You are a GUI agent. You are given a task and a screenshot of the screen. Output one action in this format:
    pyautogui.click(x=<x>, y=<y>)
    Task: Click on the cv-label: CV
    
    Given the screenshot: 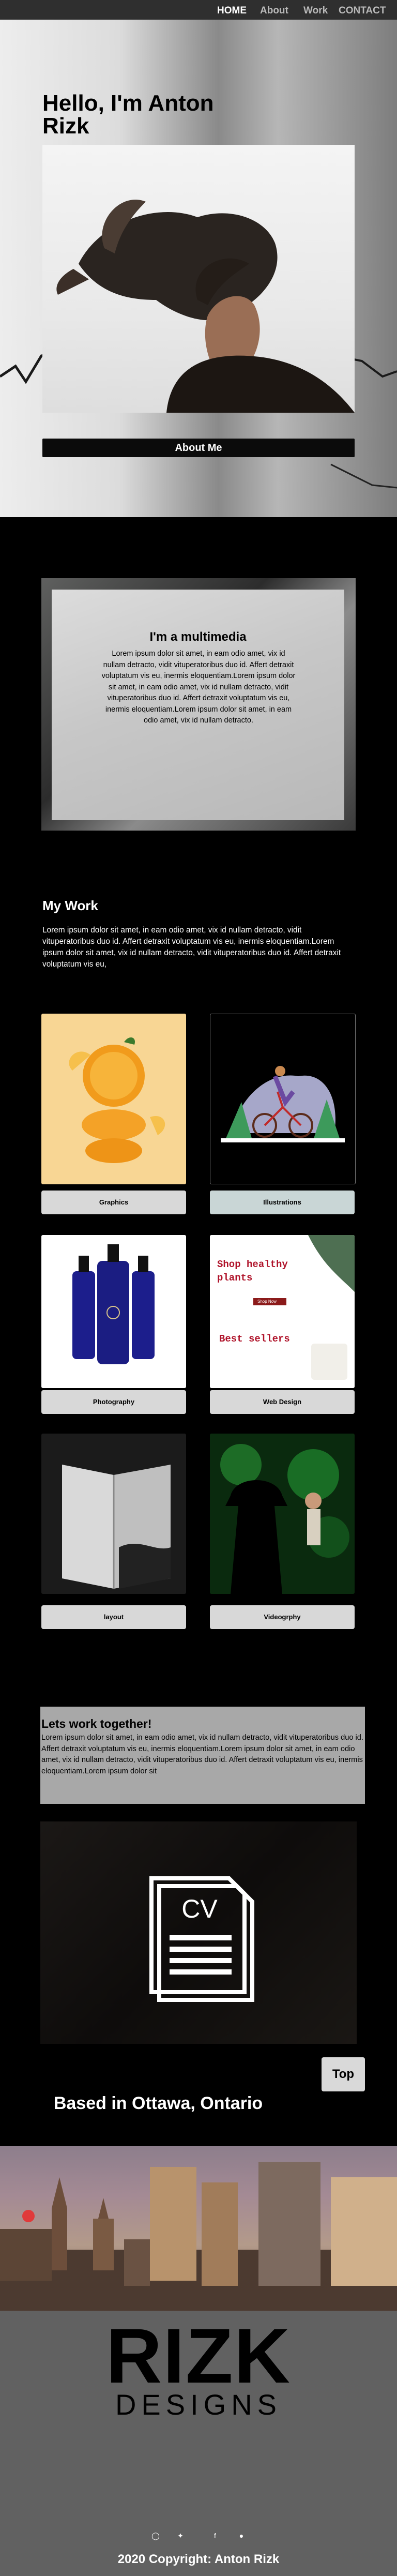 What is the action you would take?
    pyautogui.click(x=200, y=1908)
    